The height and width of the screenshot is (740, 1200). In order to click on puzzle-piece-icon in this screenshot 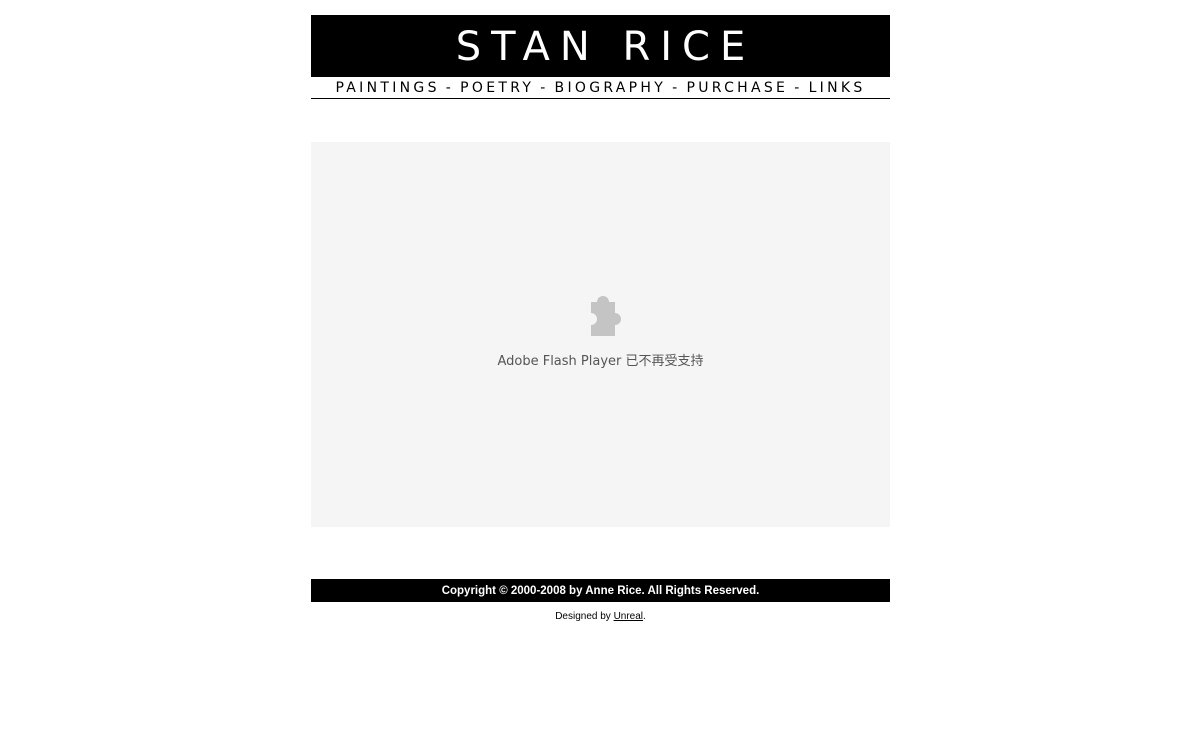, I will do `click(606, 316)`.